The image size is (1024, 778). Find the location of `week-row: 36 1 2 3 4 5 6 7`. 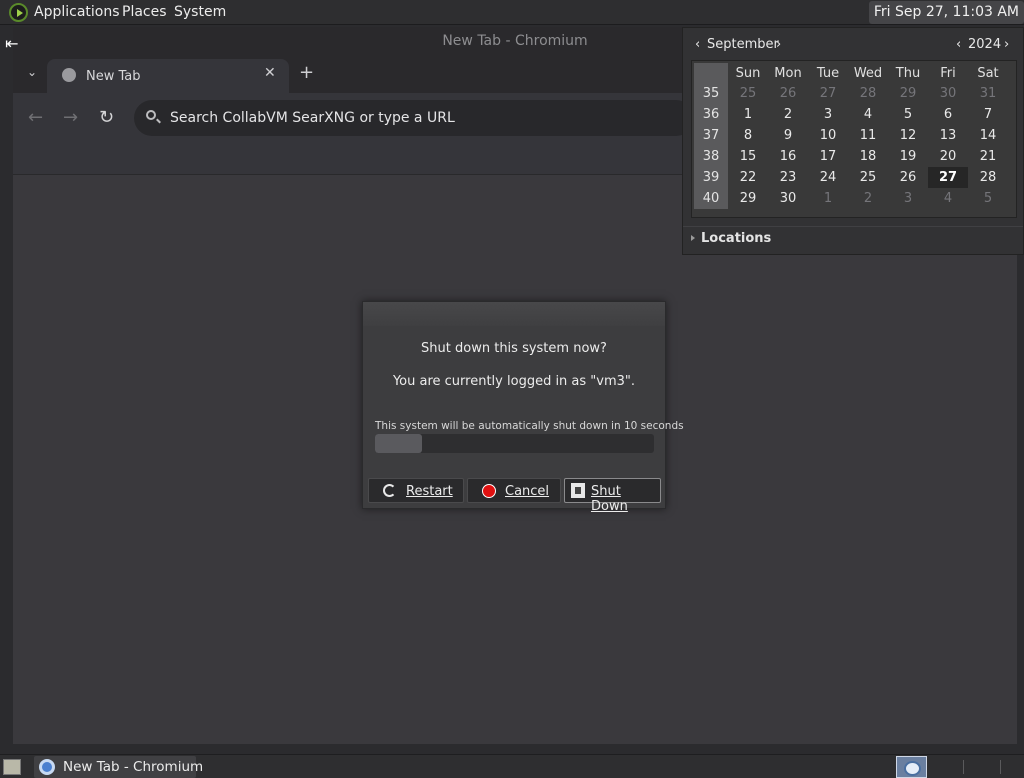

week-row: 36 1 2 3 4 5 6 7 is located at coordinates (851, 114).